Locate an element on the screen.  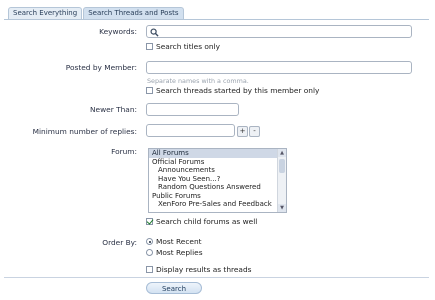
forum-option: Random Questions Answered is located at coordinates (217, 187).